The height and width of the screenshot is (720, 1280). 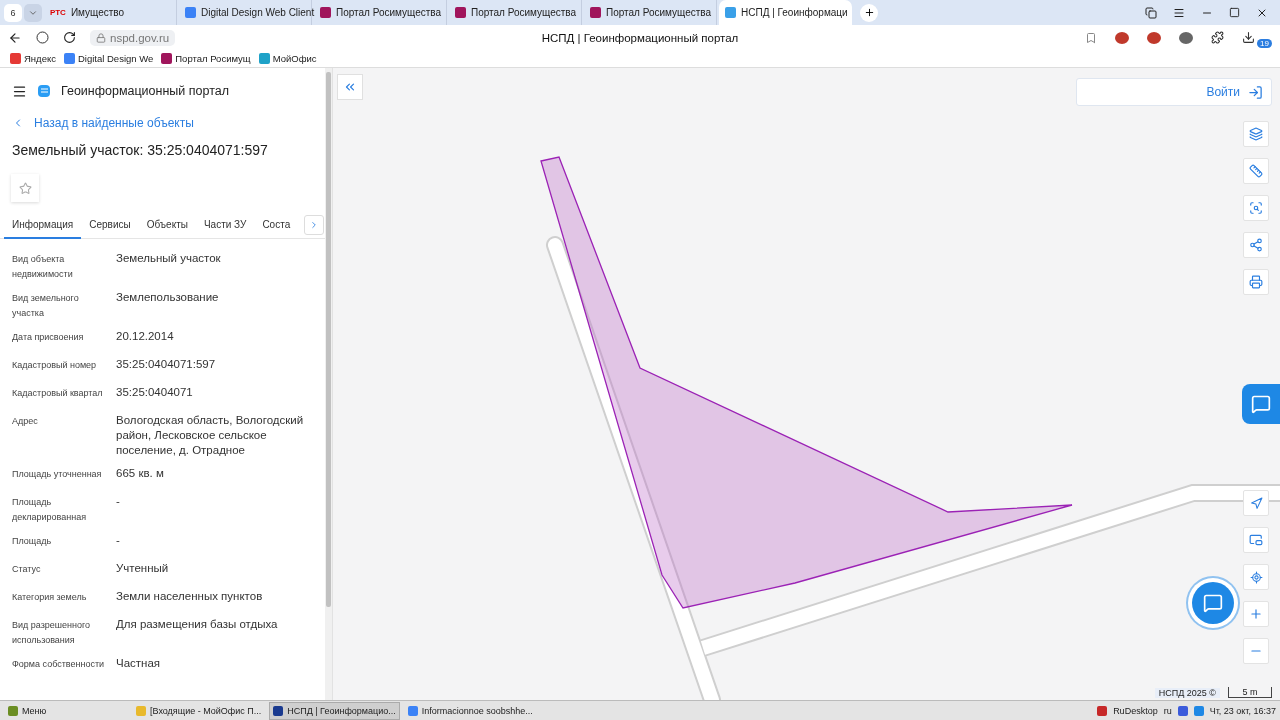 I want to click on back-arrow-icon, so click(x=15, y=37).